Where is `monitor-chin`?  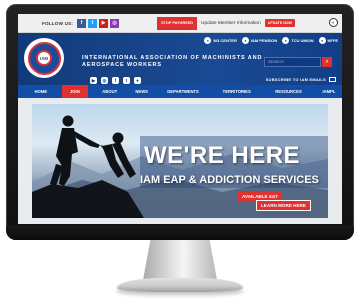 monitor-chin is located at coordinates (180, 233).